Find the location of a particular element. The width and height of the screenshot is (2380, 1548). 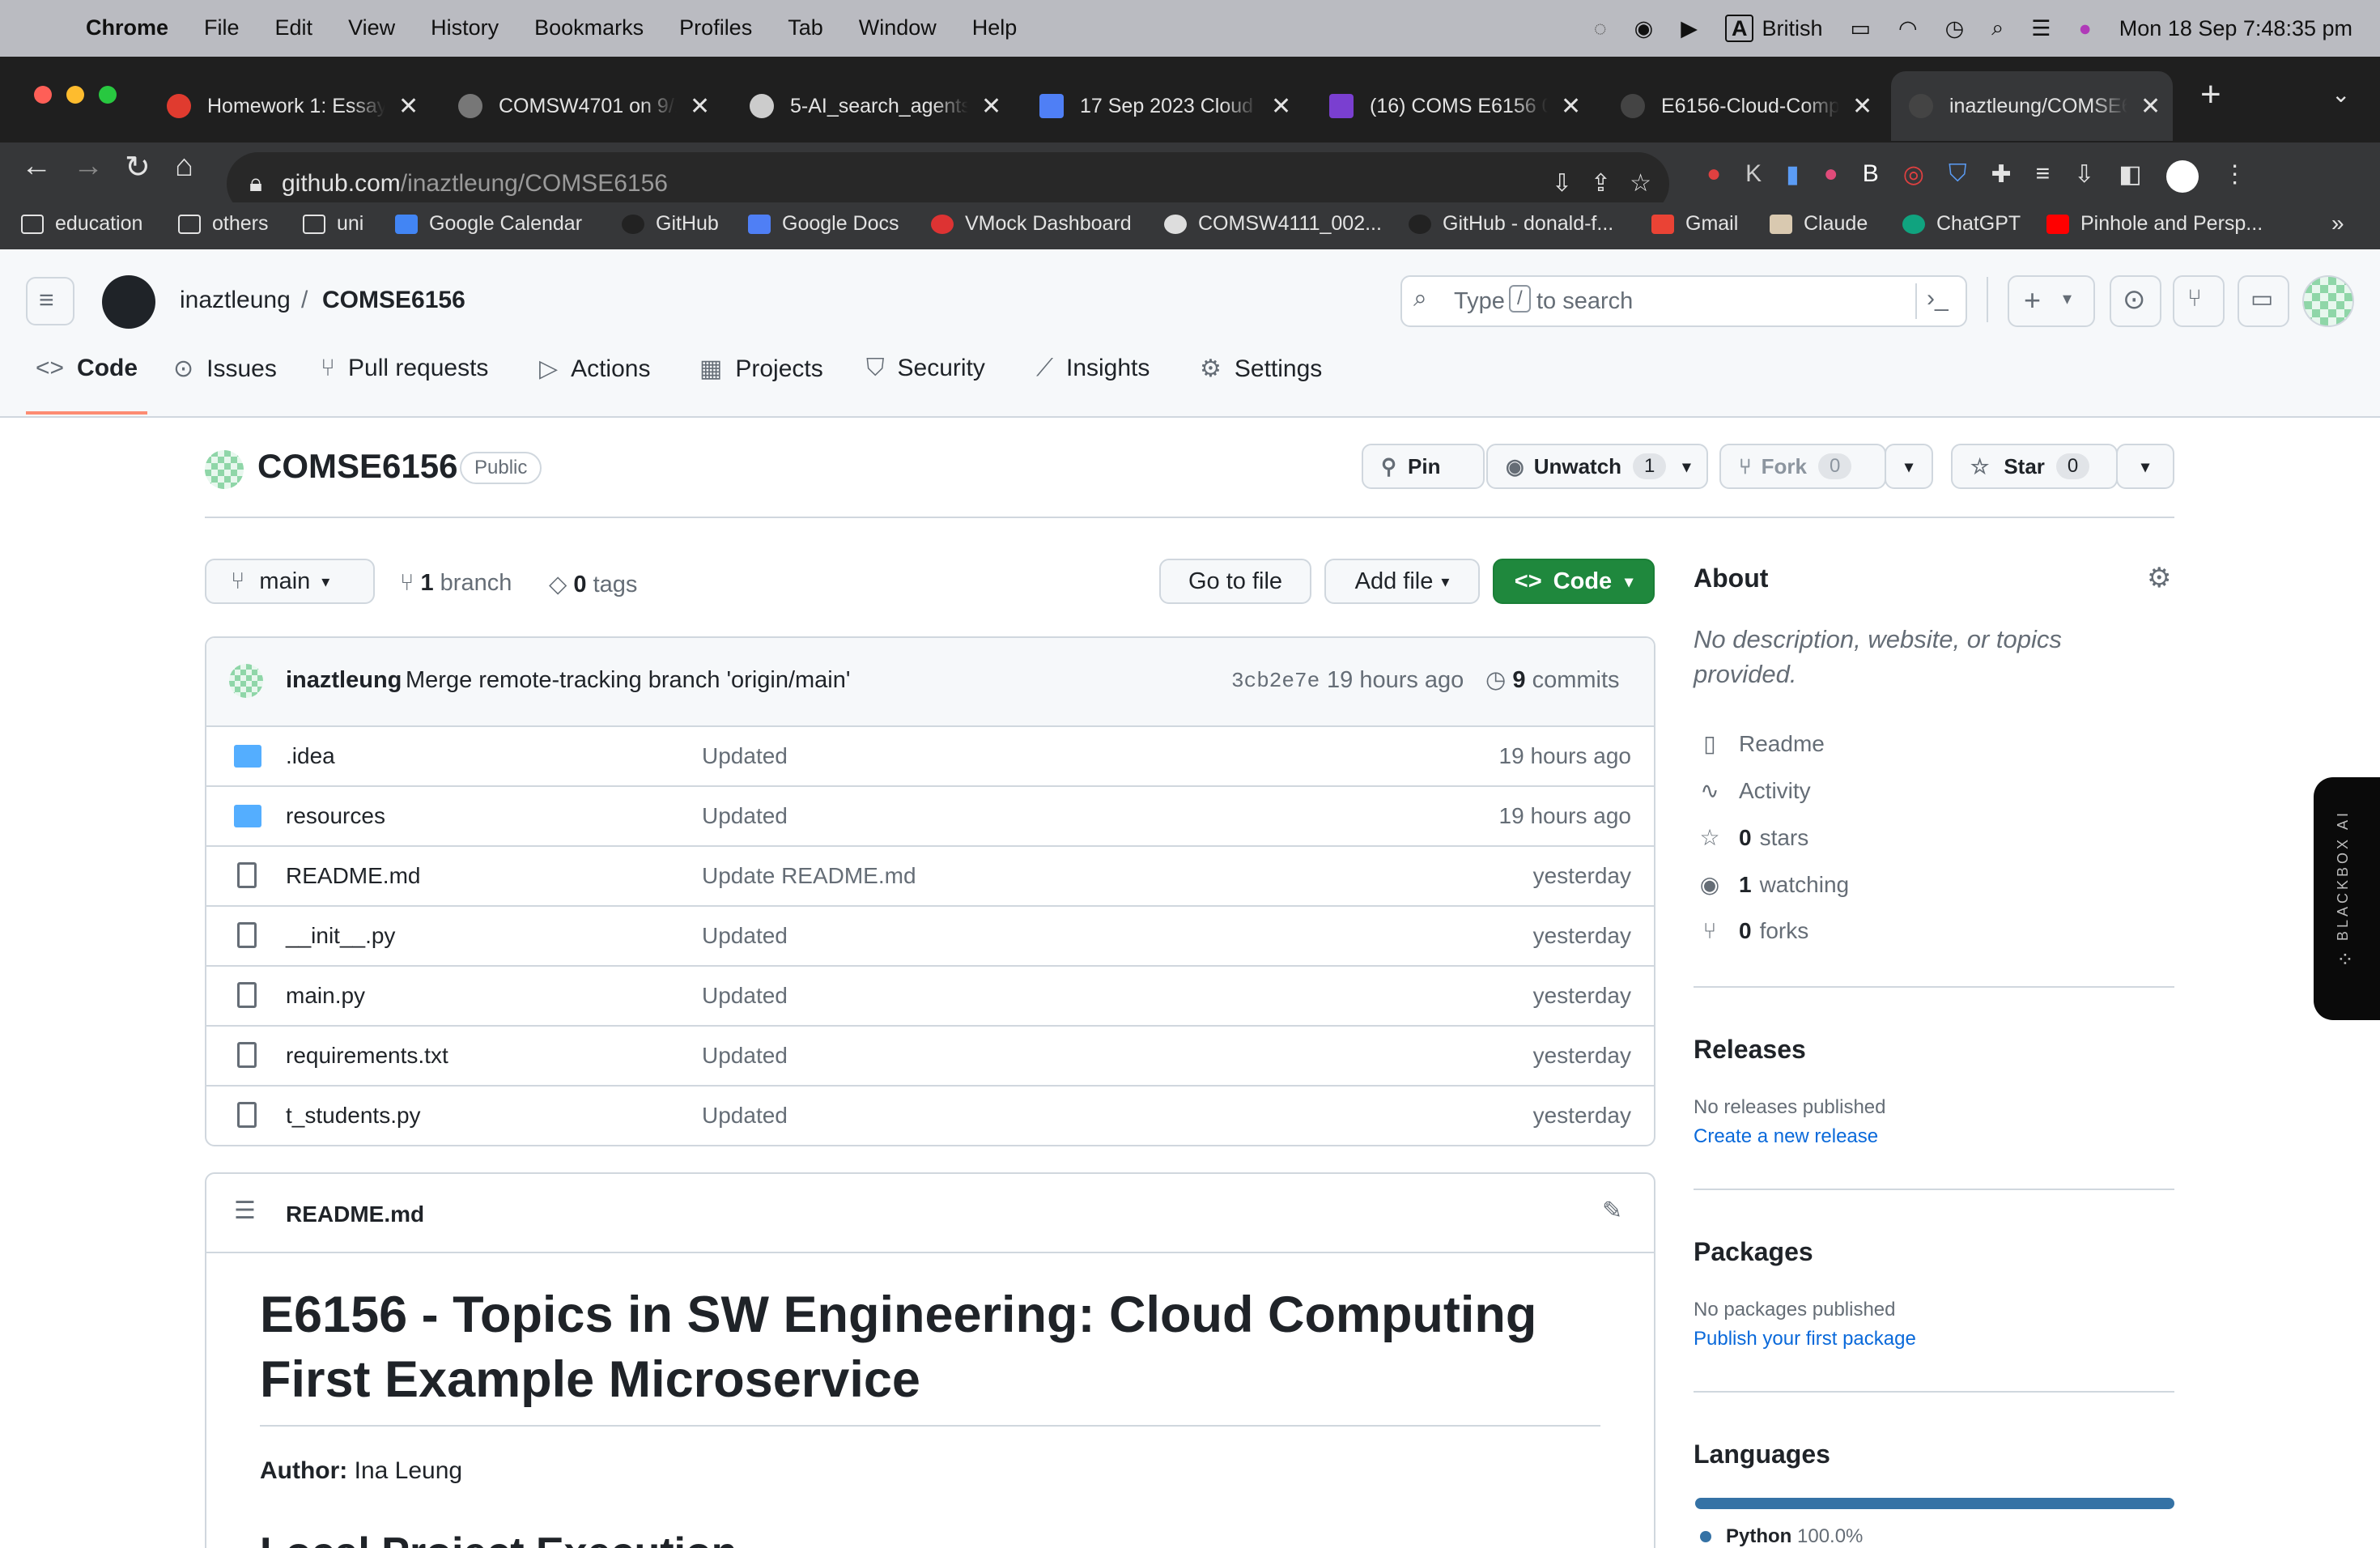

file-row: requirements.txt Updated yesterday is located at coordinates (930, 1055).